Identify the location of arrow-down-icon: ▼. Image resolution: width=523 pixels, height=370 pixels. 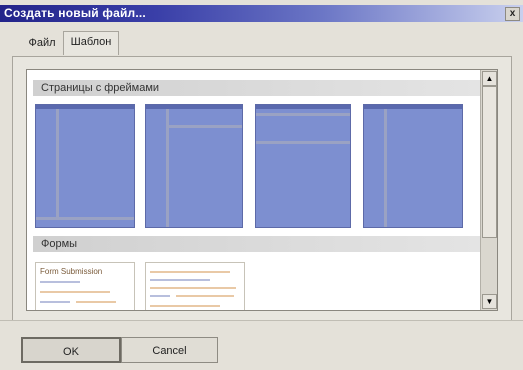
(489, 301).